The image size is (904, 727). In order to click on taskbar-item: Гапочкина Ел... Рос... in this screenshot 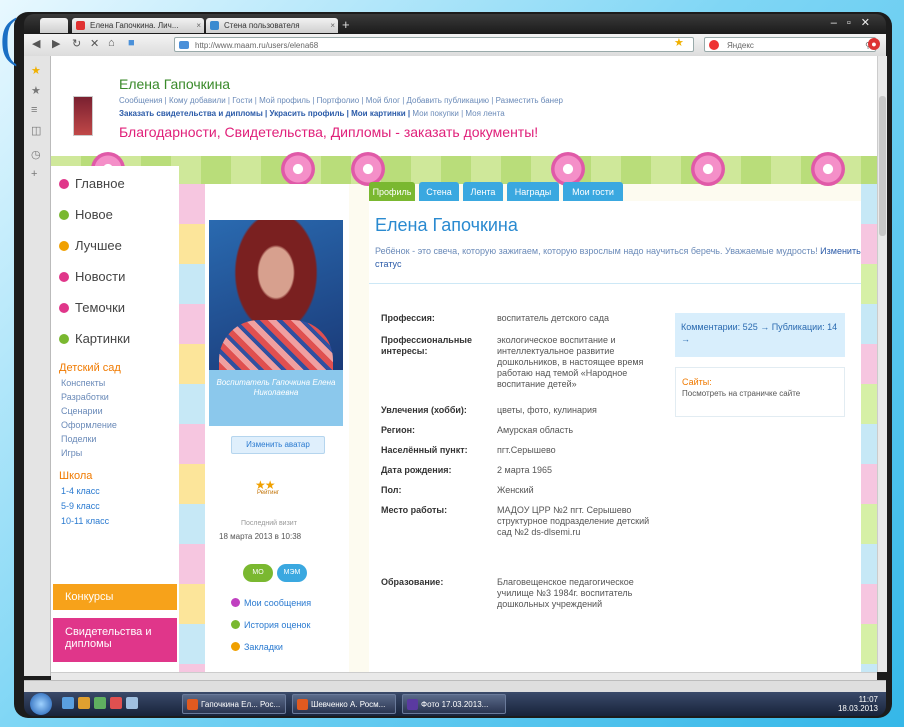, I will do `click(234, 704)`.